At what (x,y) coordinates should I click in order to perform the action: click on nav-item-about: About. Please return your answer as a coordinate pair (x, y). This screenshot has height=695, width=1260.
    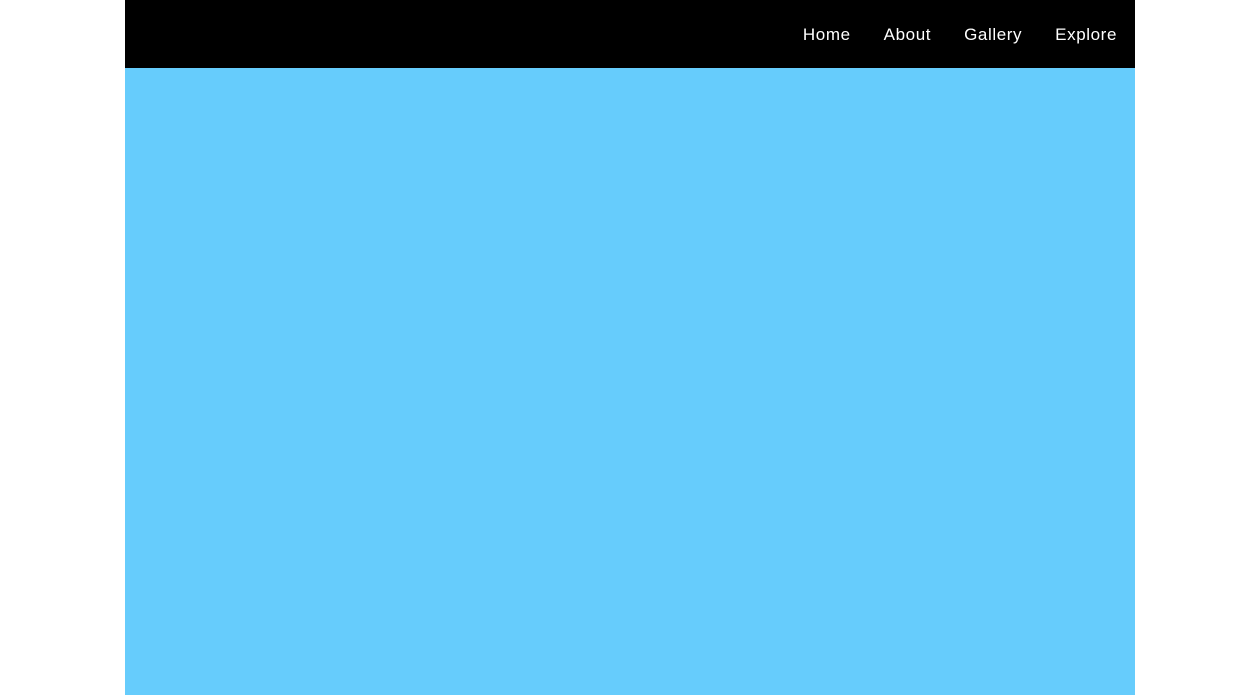
    Looking at the image, I should click on (907, 34).